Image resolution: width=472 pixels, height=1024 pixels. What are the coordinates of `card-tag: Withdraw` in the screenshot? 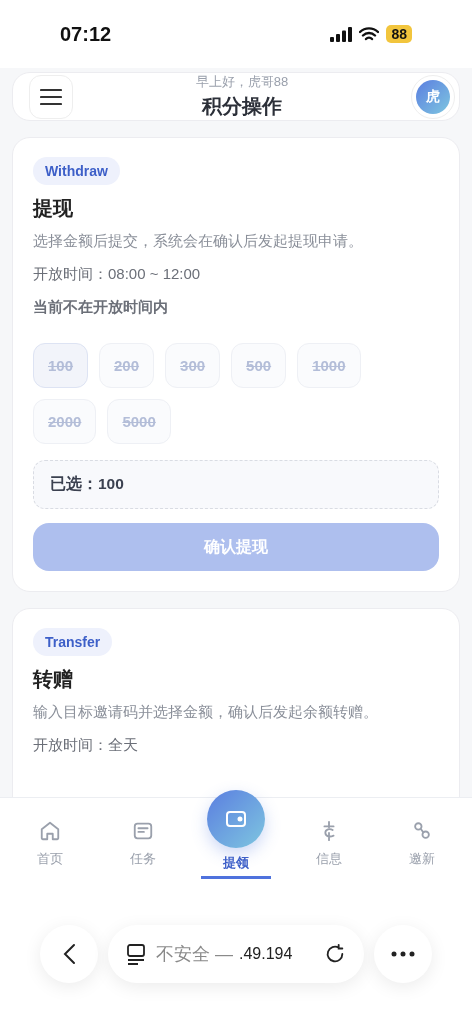 It's located at (76, 171).